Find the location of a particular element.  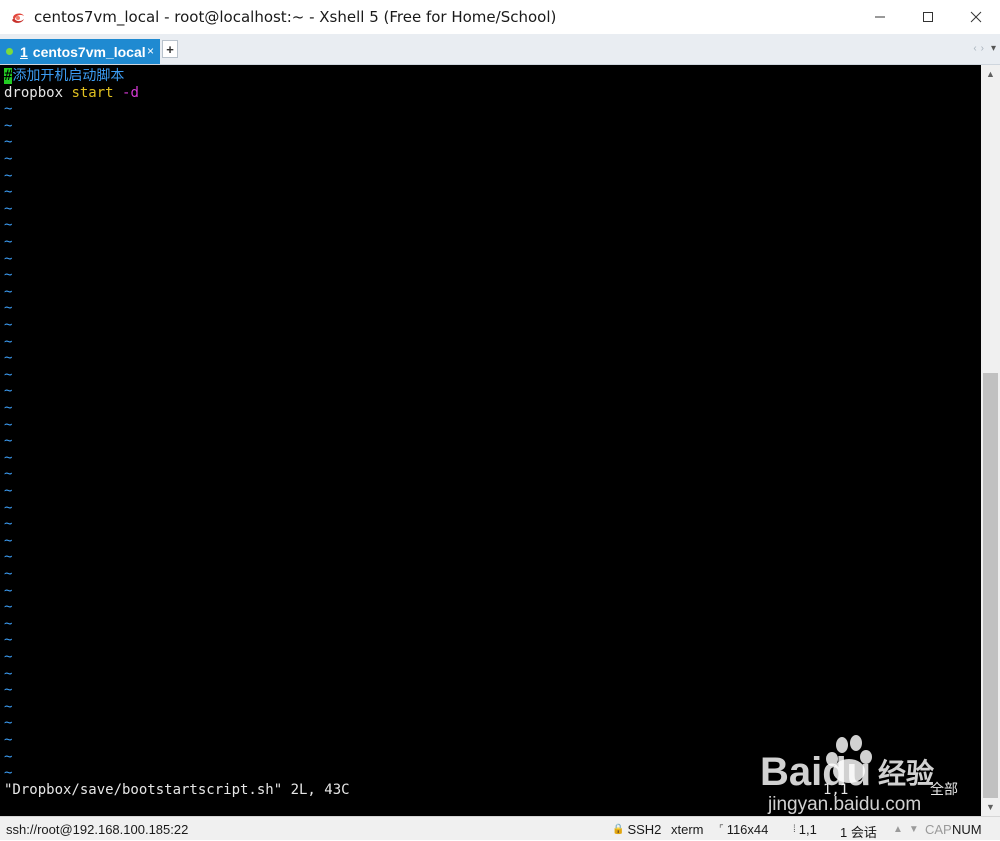

protocol-label: SSH2 is located at coordinates (644, 829).